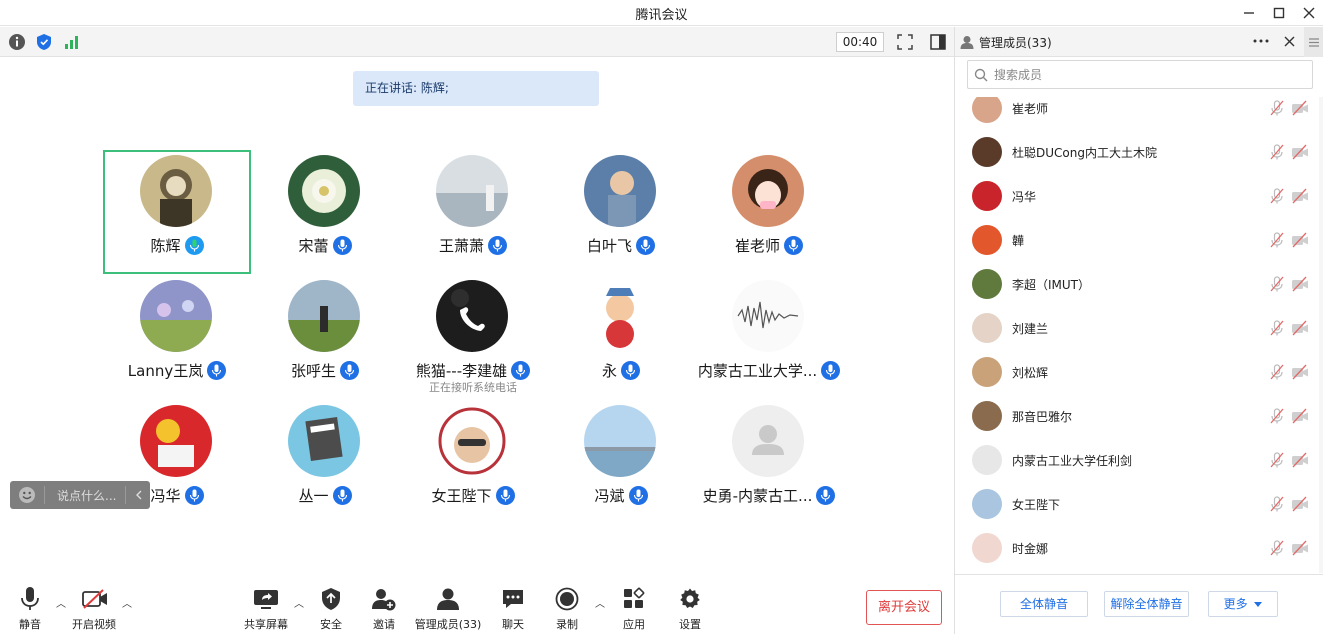  I want to click on member-name: 那音巴雅尔, so click(1042, 417).